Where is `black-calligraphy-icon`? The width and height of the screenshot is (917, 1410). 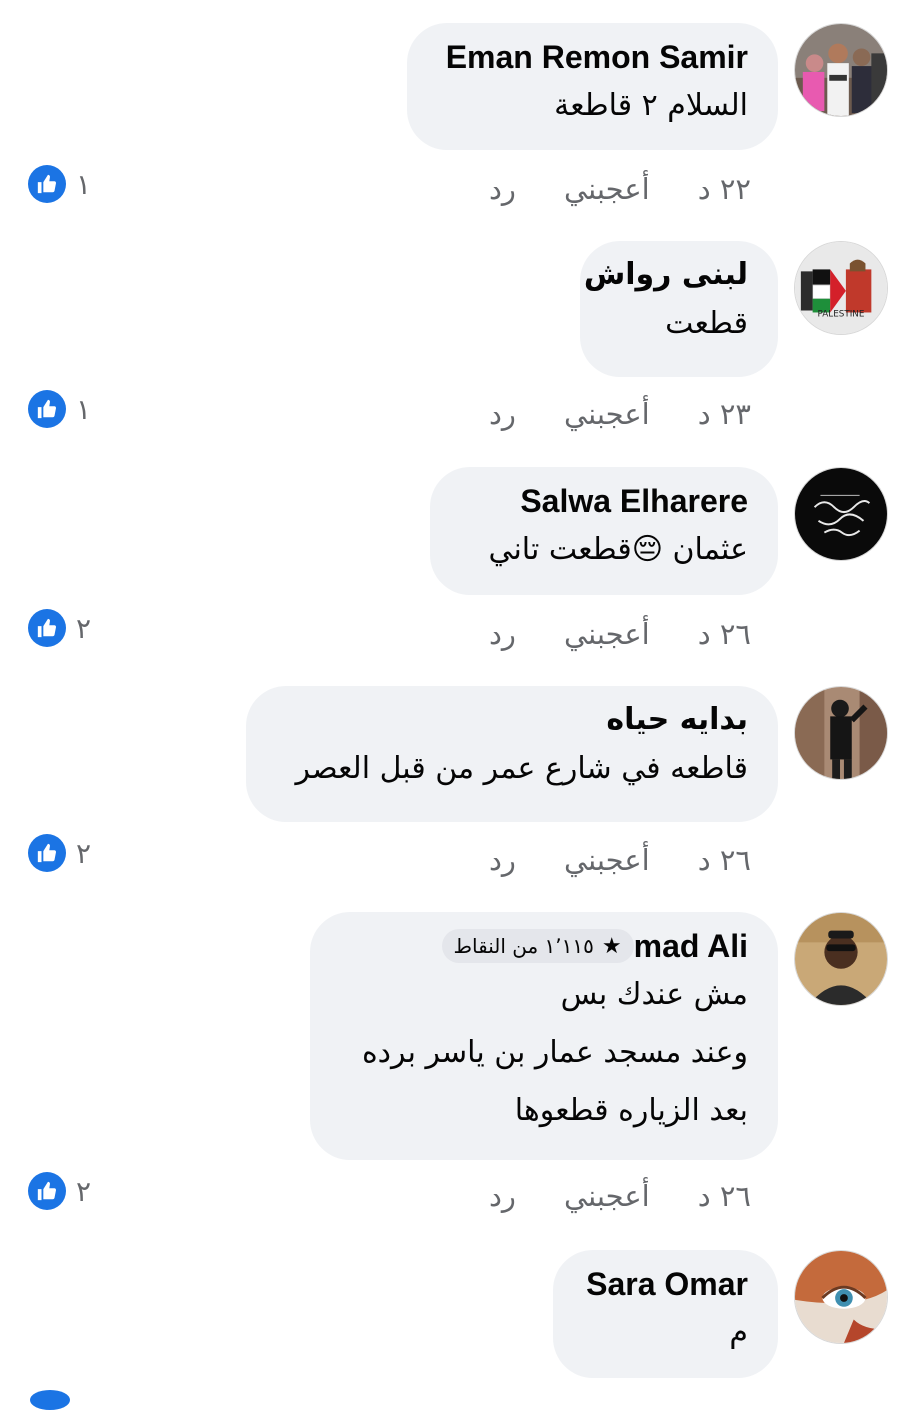 black-calligraphy-icon is located at coordinates (841, 514).